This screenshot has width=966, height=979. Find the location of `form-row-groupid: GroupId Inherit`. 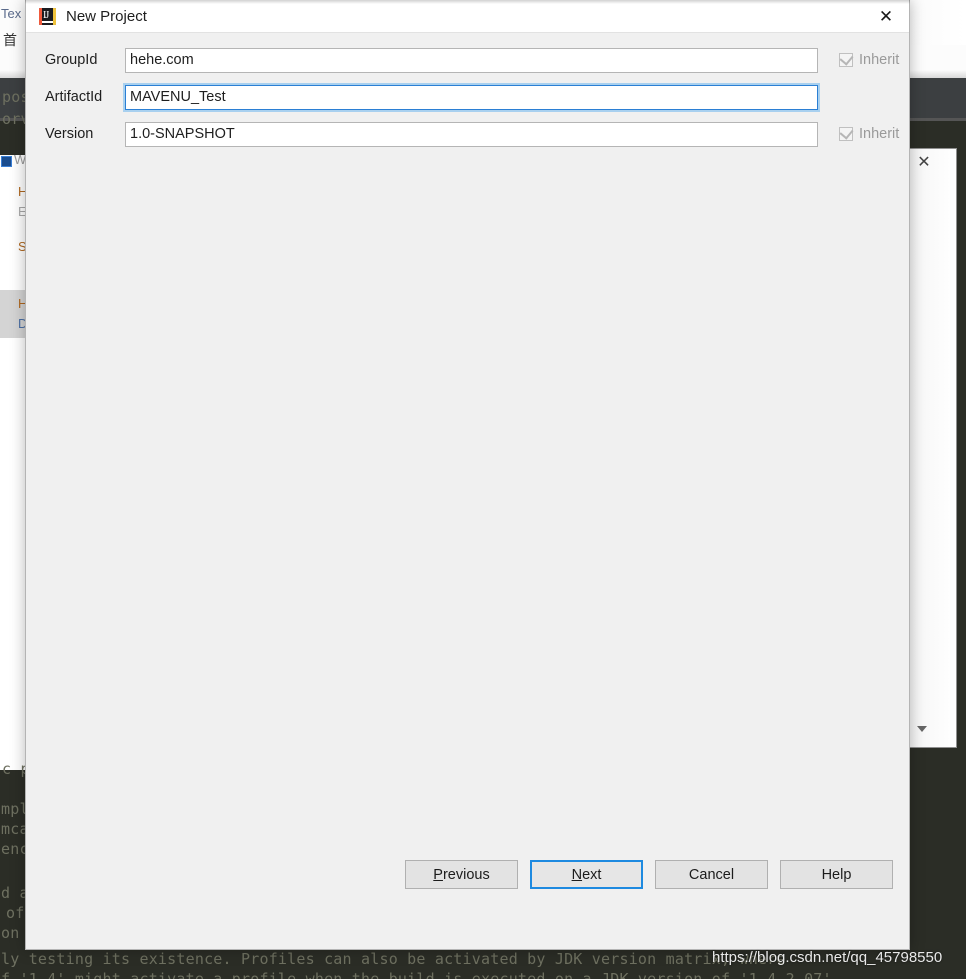

form-row-groupid: GroupId Inherit is located at coordinates (467, 60).